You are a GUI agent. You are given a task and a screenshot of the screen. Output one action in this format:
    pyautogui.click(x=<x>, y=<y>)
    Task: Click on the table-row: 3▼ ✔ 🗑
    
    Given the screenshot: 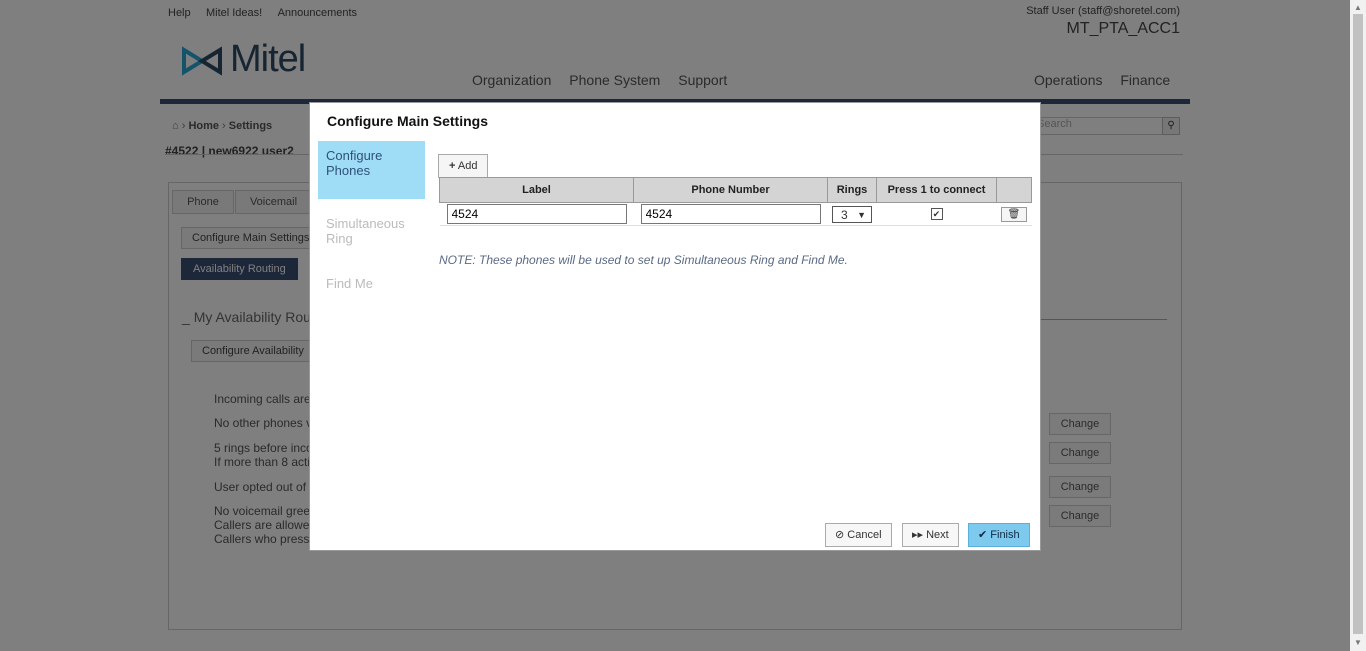 What is the action you would take?
    pyautogui.click(x=735, y=214)
    